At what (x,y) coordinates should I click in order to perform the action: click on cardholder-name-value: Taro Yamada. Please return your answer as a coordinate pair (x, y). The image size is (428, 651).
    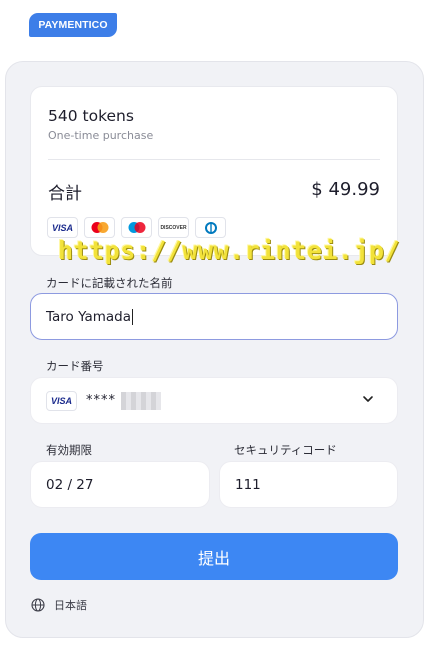
    Looking at the image, I should click on (89, 316).